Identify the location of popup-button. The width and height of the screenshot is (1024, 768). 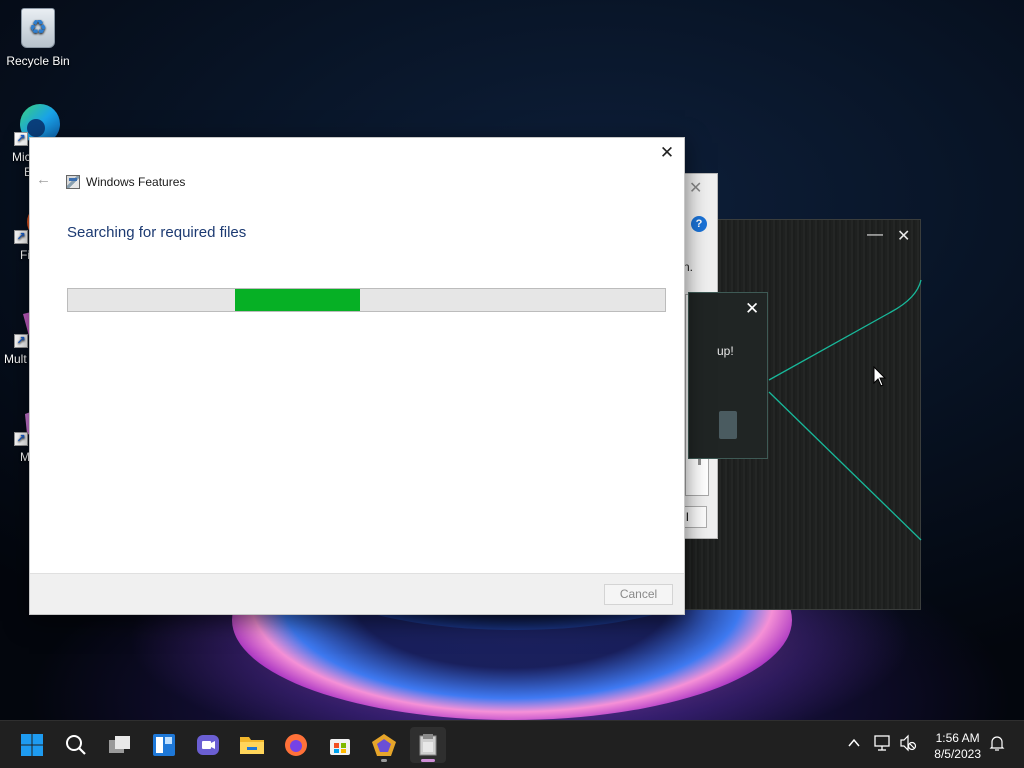
(728, 425).